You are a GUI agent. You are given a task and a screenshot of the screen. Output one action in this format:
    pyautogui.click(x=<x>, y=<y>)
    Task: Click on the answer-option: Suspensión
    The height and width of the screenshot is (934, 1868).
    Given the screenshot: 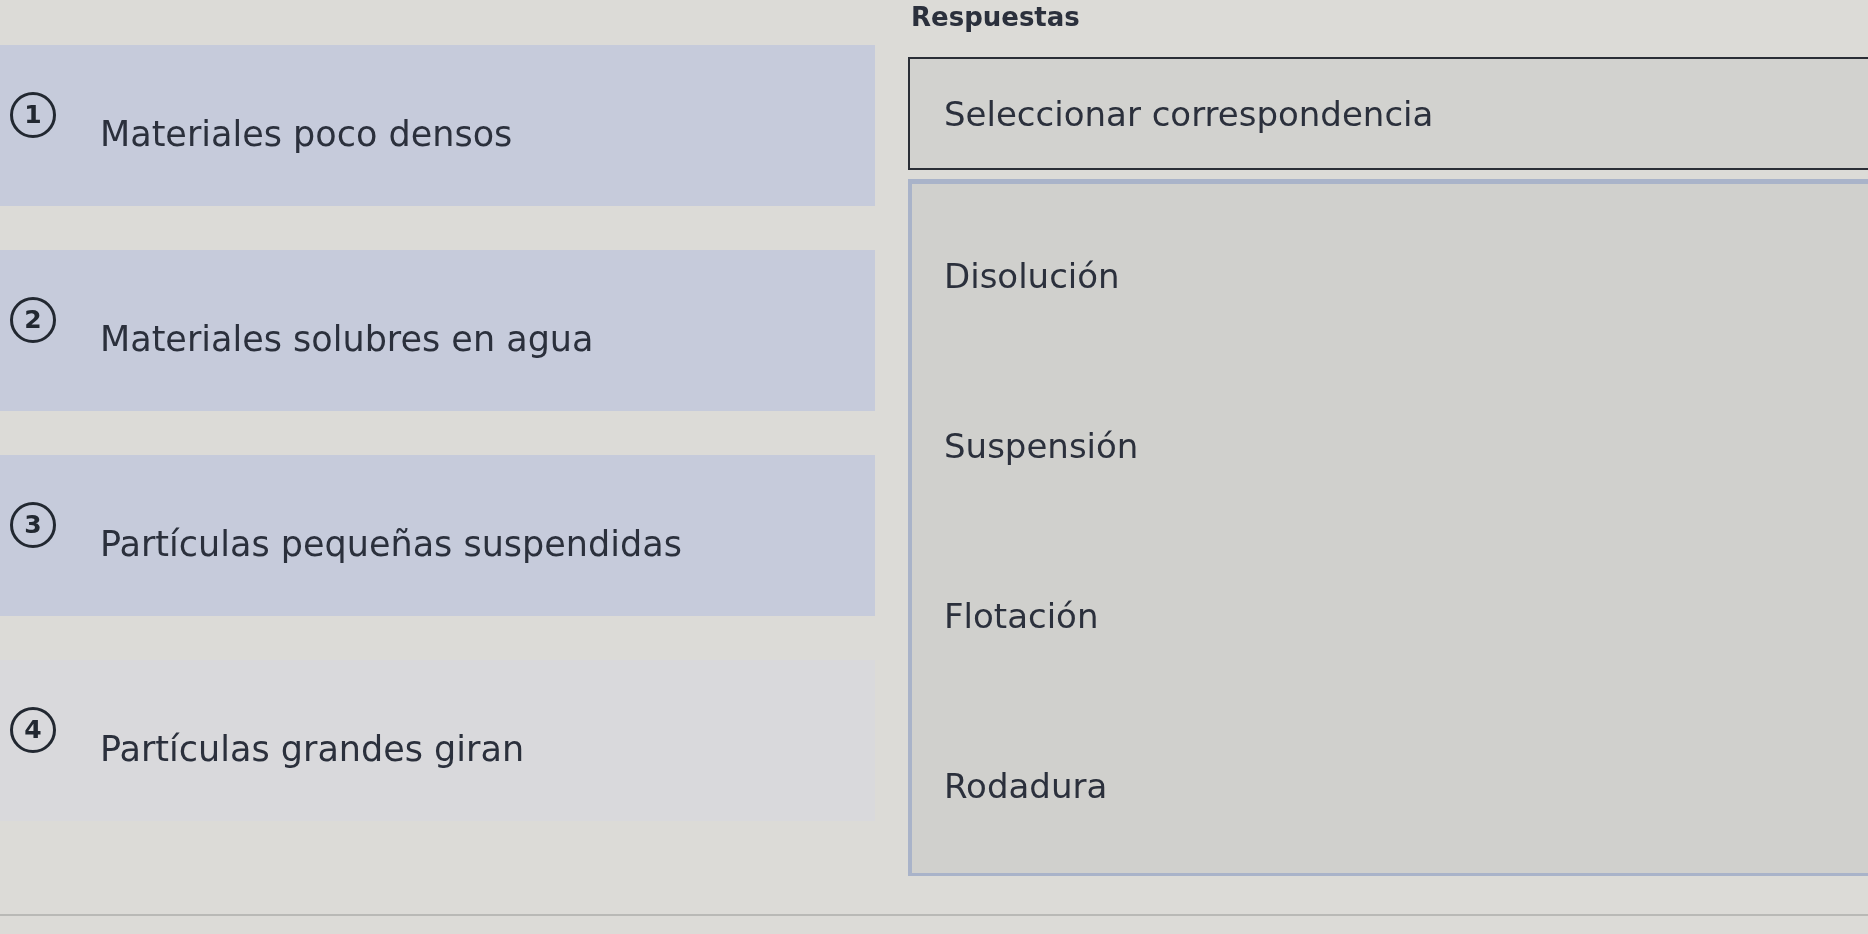 What is the action you would take?
    pyautogui.click(x=1041, y=446)
    